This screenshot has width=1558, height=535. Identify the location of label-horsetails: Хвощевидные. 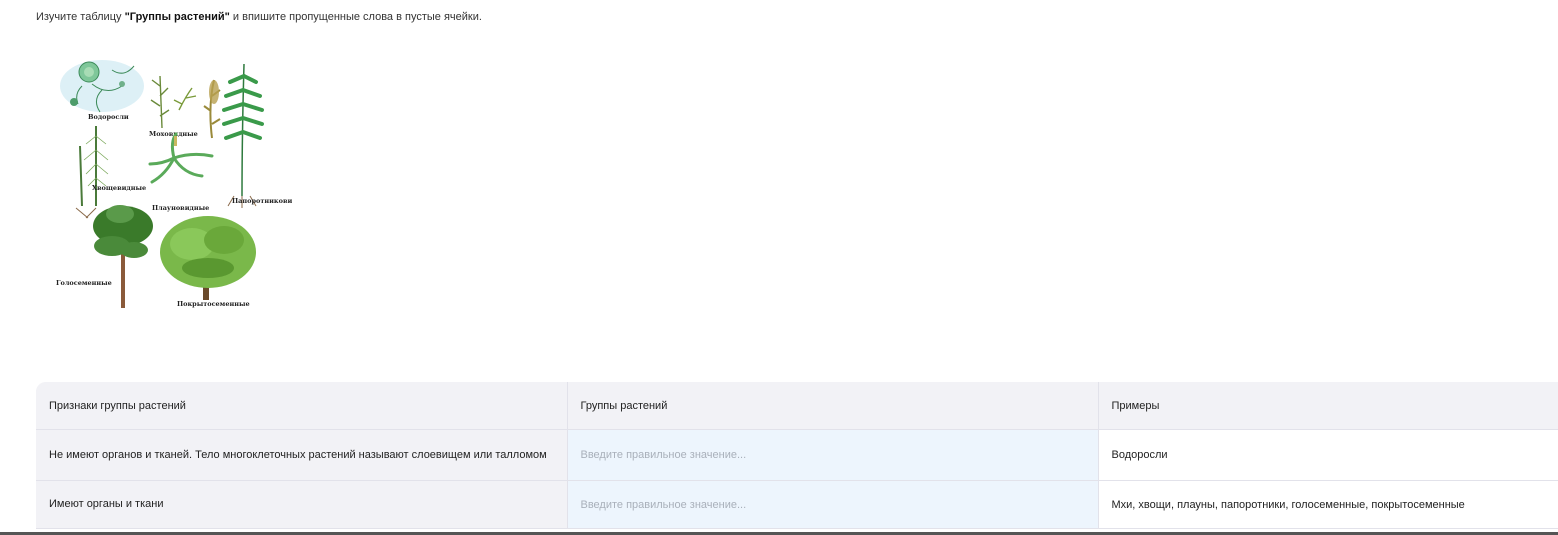
(119, 188).